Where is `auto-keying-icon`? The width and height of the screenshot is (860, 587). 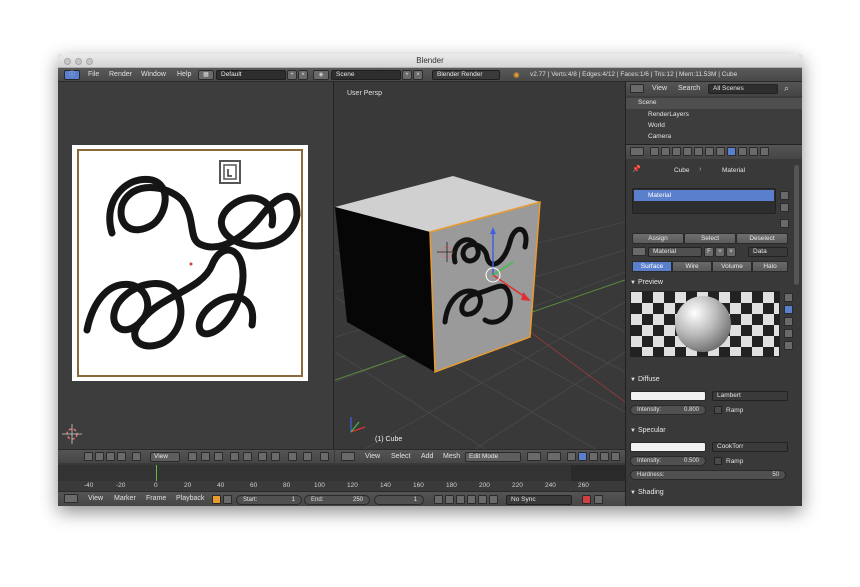 auto-keying-icon is located at coordinates (586, 499).